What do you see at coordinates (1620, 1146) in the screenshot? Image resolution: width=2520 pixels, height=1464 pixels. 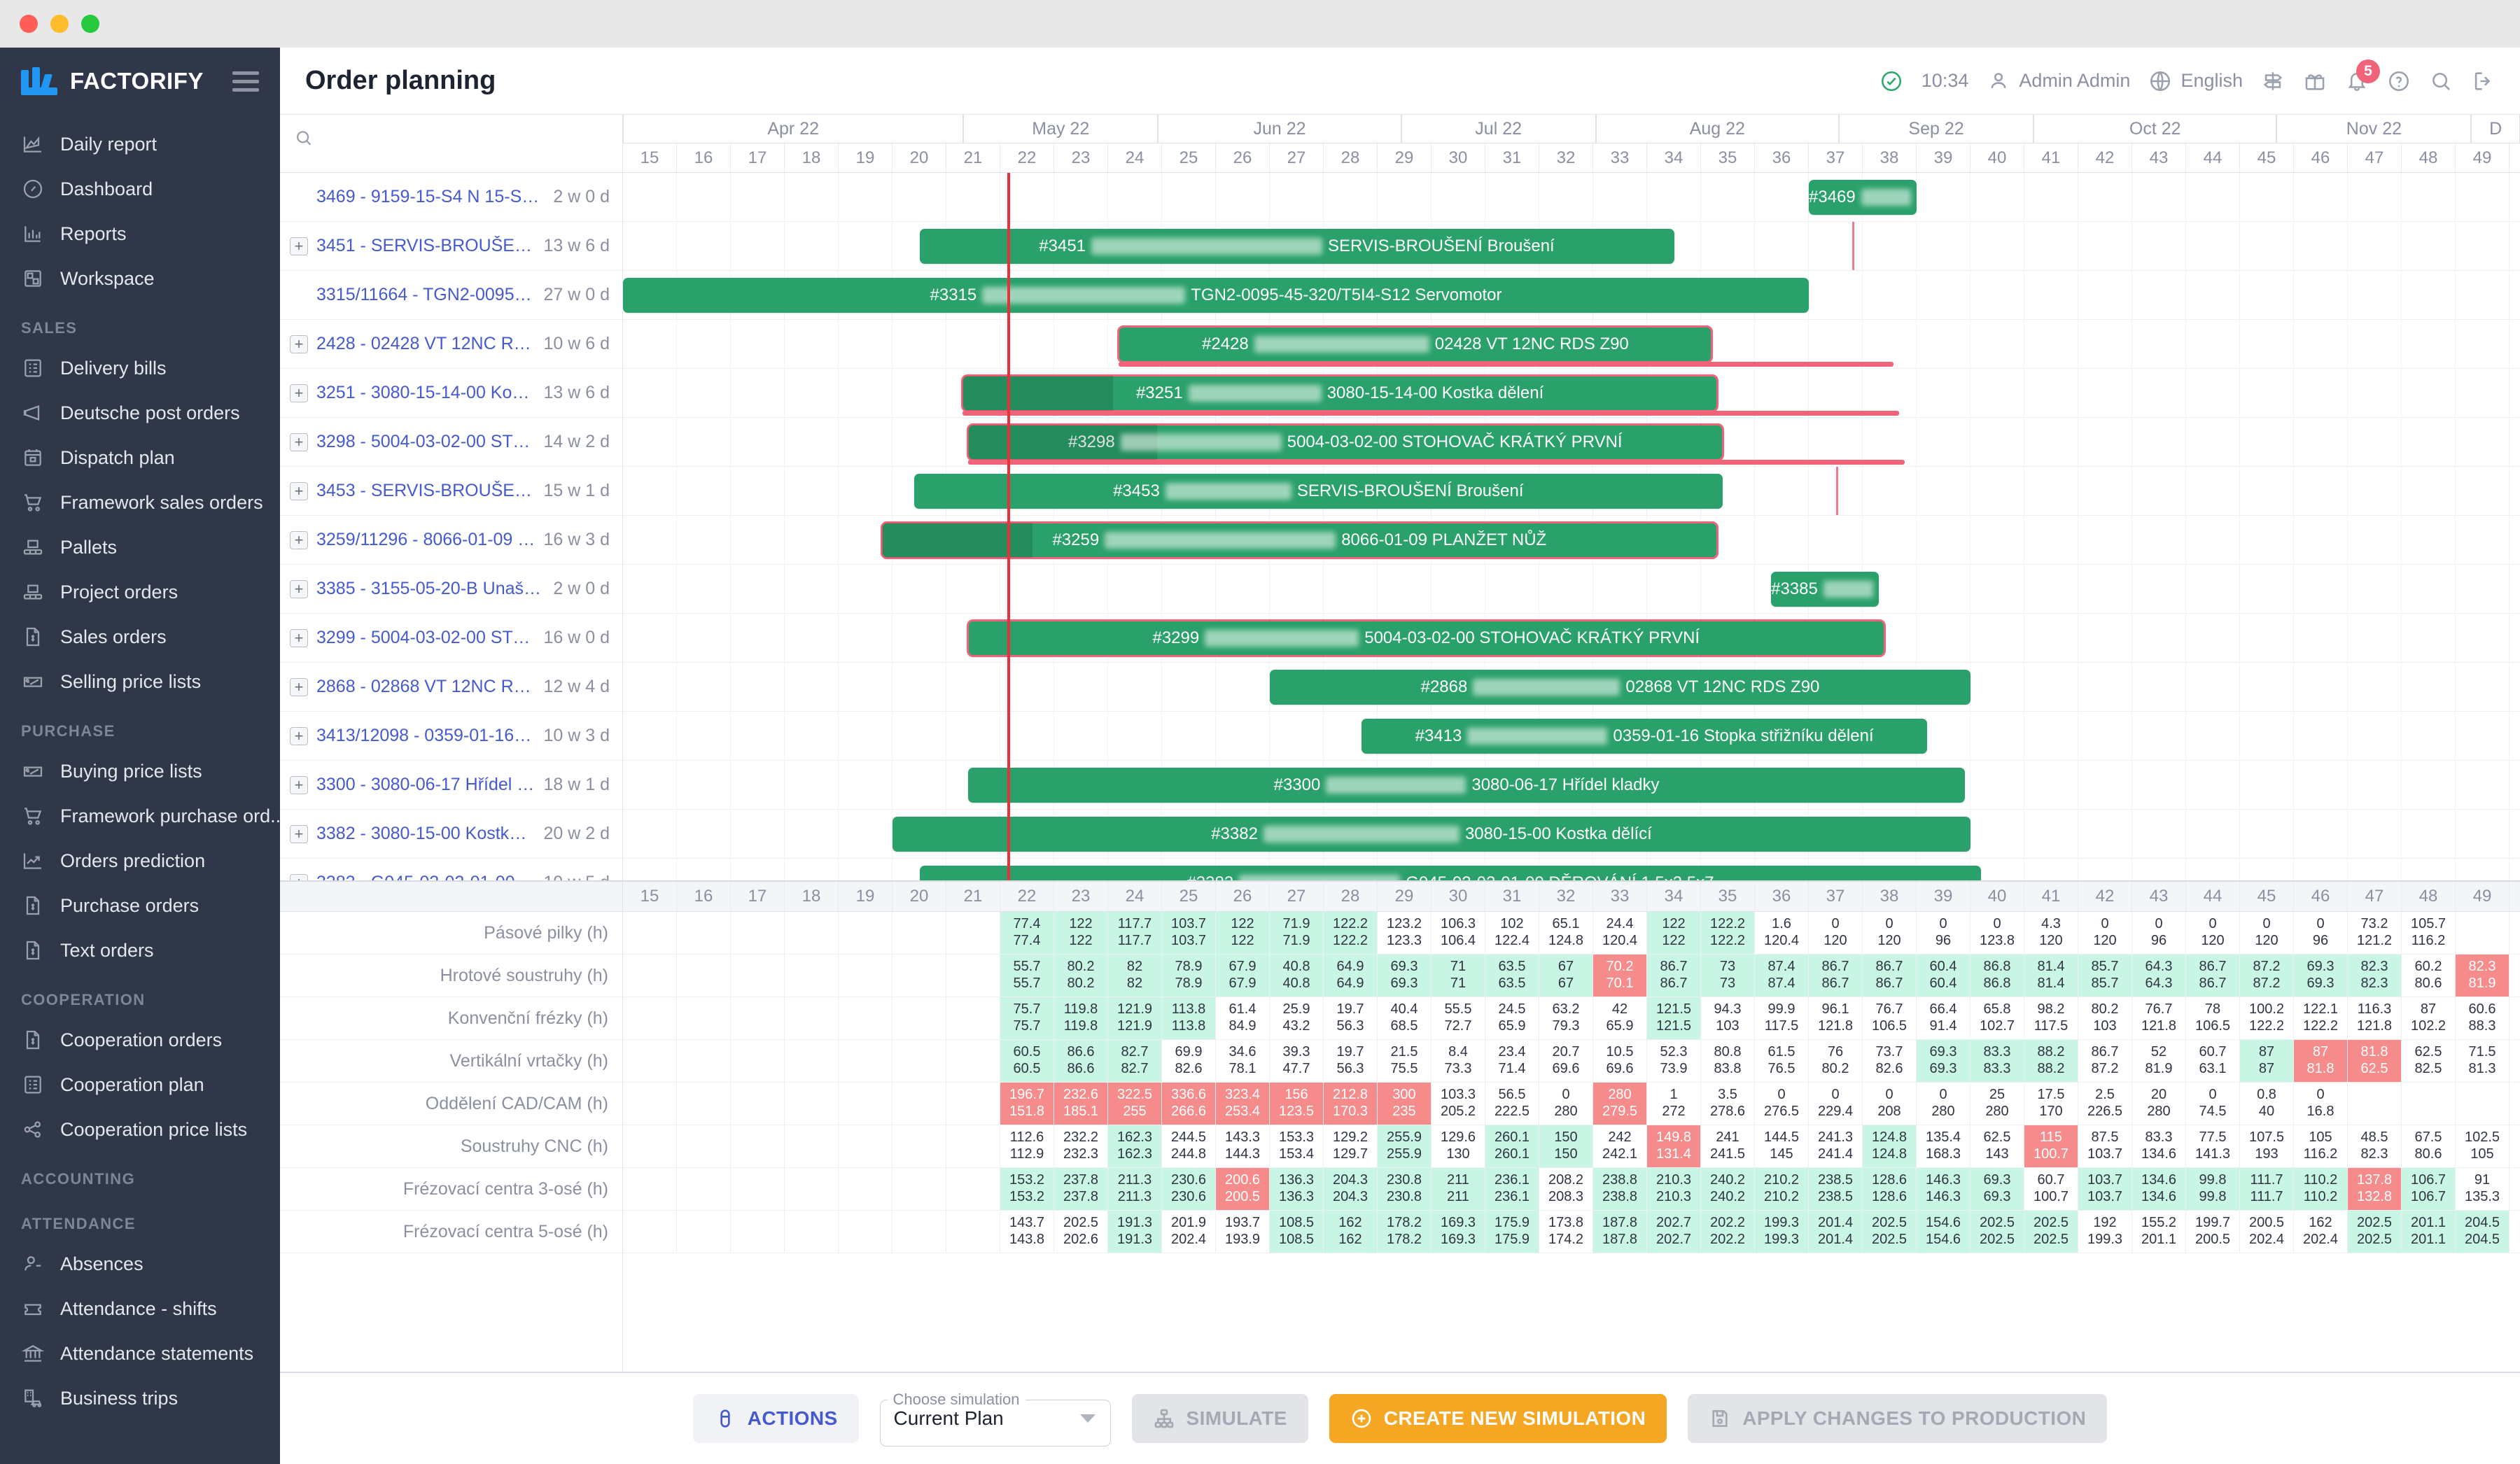 I see `capacity-cell: 242 242.1` at bounding box center [1620, 1146].